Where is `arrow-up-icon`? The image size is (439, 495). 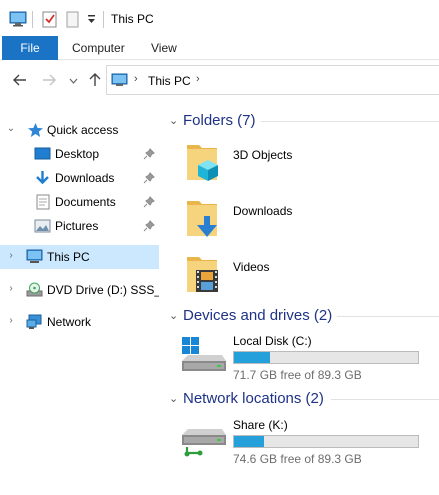 arrow-up-icon is located at coordinates (95, 79).